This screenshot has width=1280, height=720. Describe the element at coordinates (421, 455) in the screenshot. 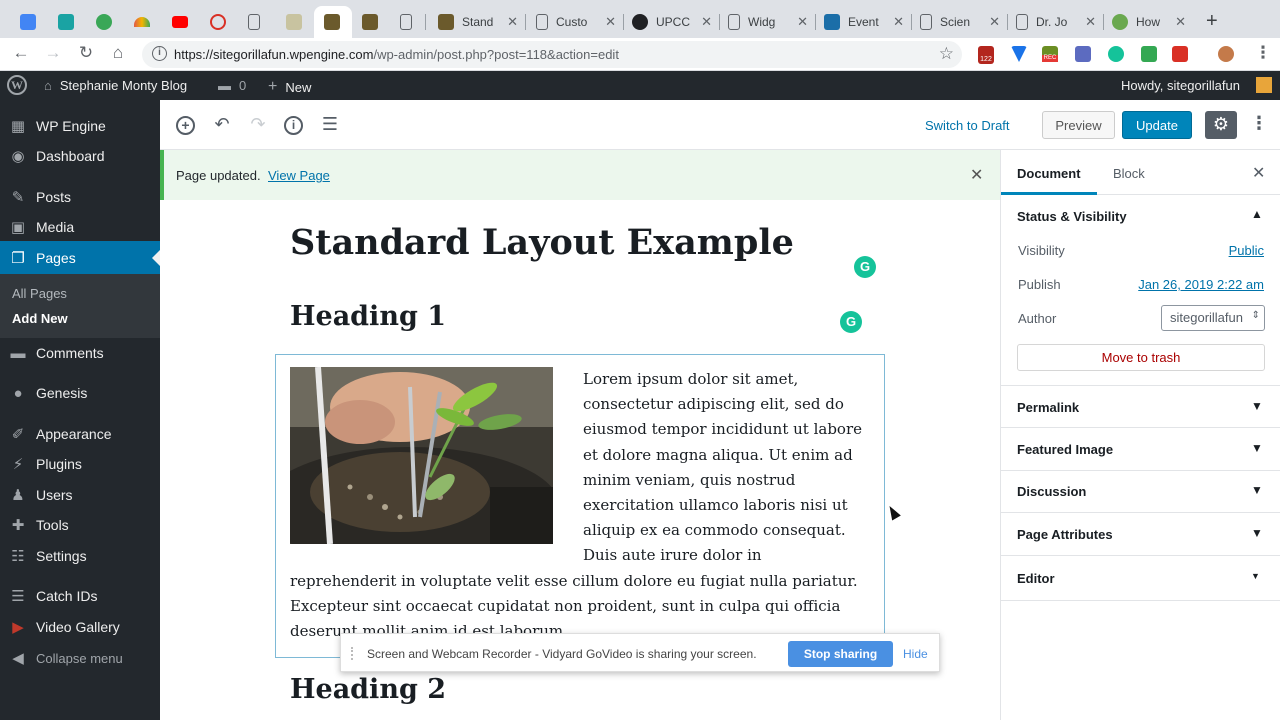

I see `seedling-image` at that location.